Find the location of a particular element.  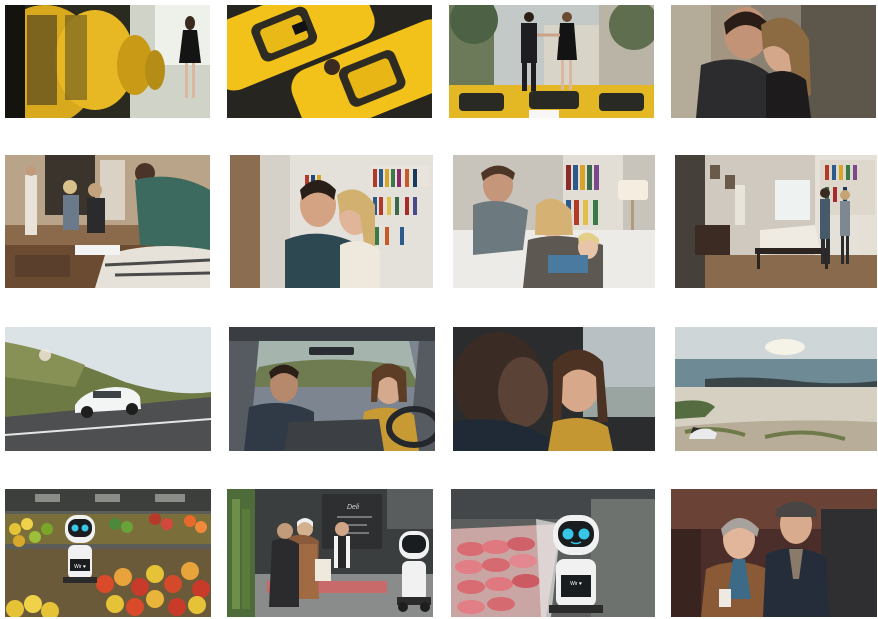

beach-car-image is located at coordinates (776, 389).